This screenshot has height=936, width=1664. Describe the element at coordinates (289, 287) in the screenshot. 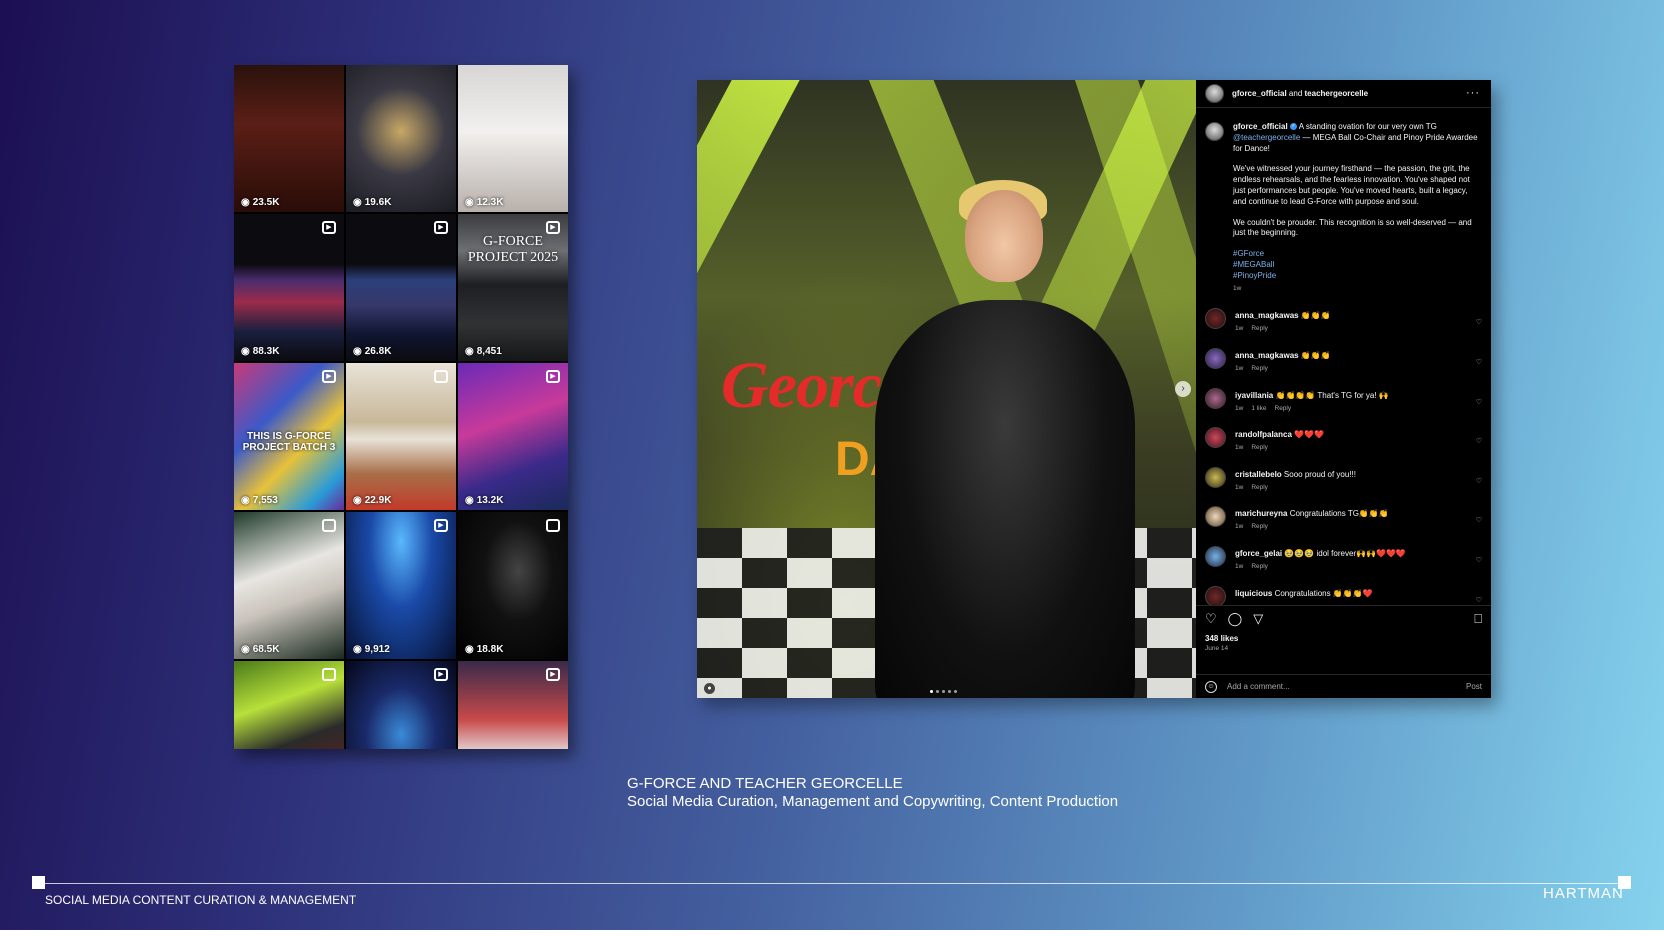

I see `grid-tile: ▶ ◉ 88.3K` at that location.